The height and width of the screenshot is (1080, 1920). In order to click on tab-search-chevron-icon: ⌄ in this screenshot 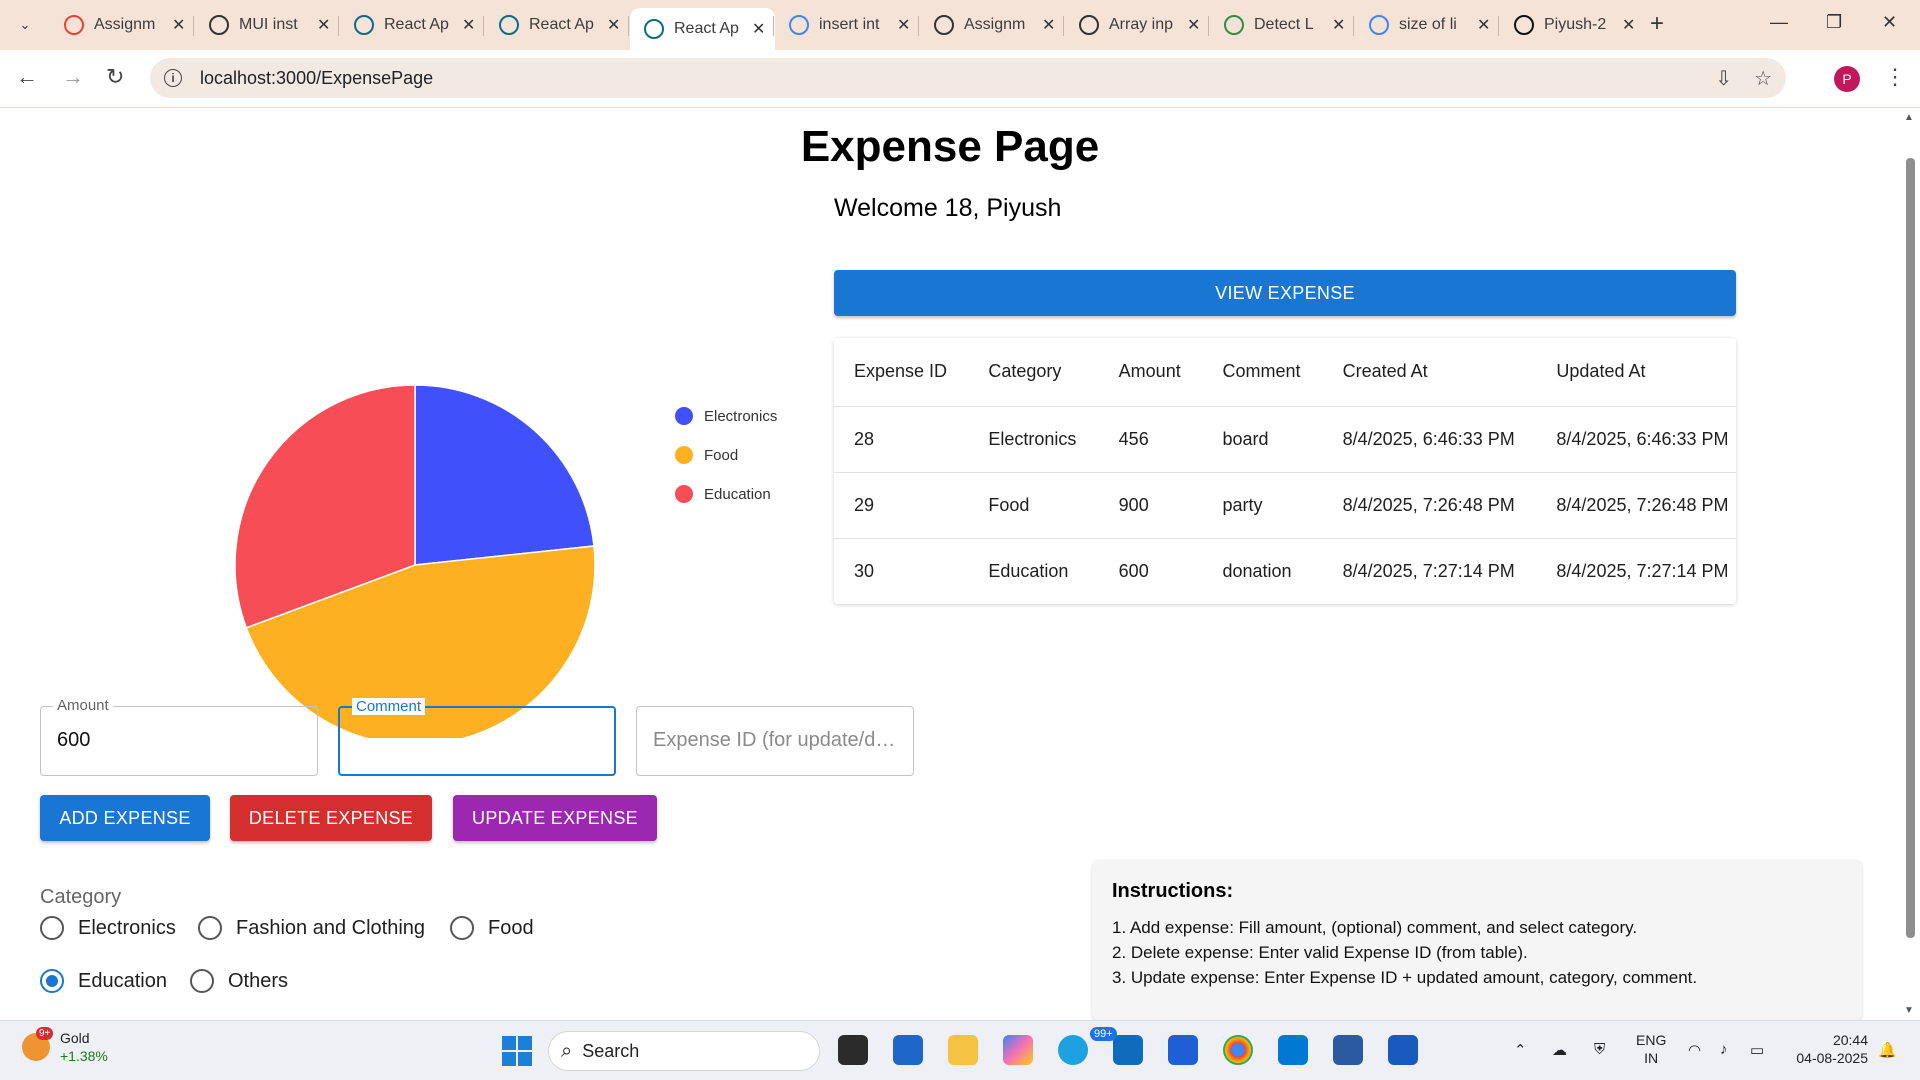, I will do `click(25, 25)`.